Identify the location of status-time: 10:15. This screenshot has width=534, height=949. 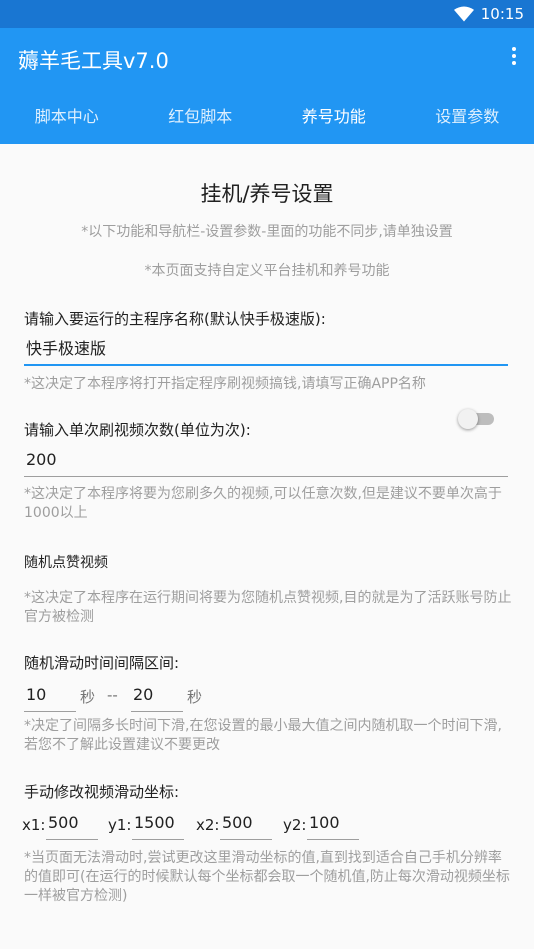
(502, 14).